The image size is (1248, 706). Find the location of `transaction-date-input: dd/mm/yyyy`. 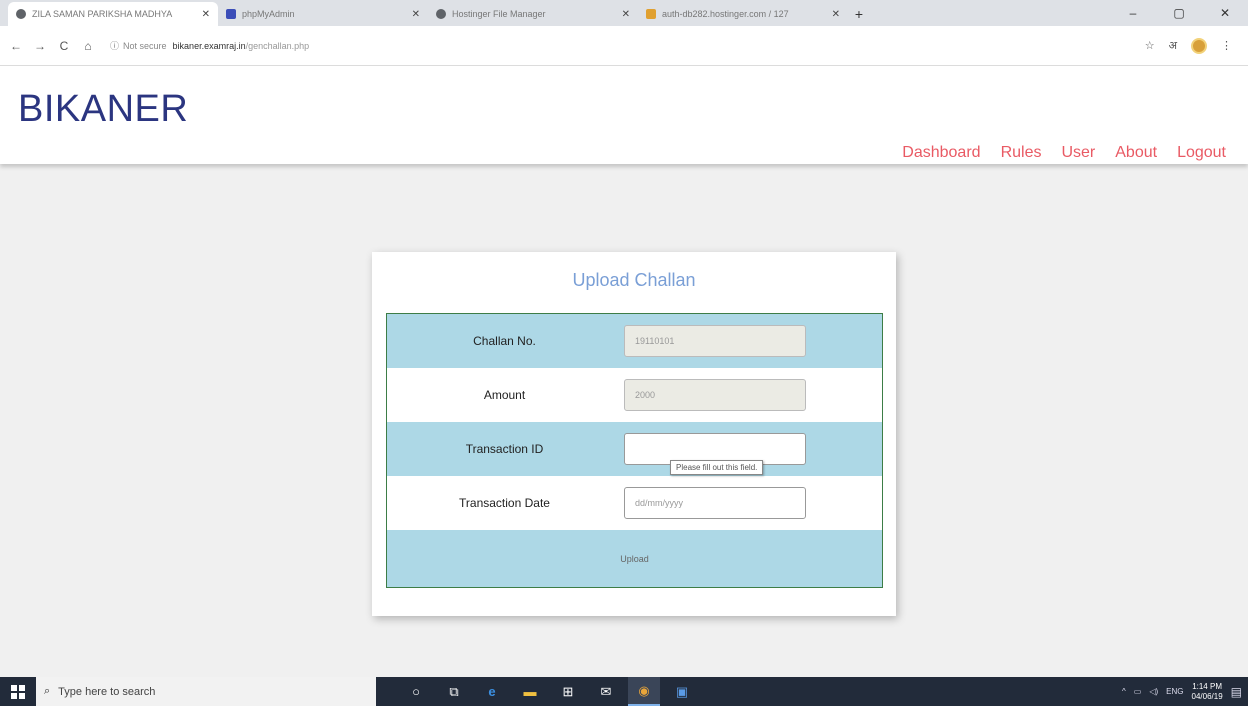

transaction-date-input: dd/mm/yyyy is located at coordinates (715, 503).